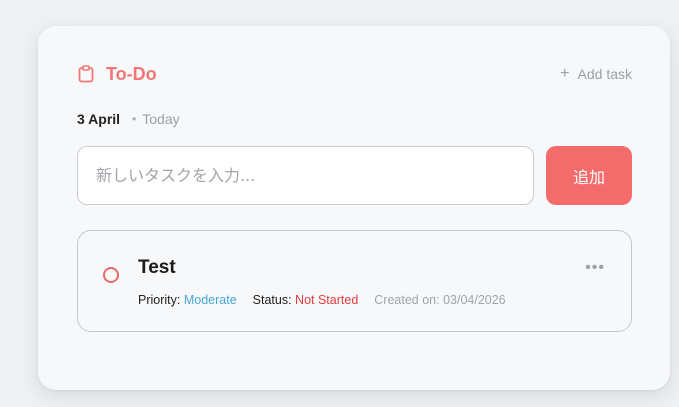 This screenshot has height=407, width=679. Describe the element at coordinates (161, 119) in the screenshot. I see `relative-date: Today` at that location.